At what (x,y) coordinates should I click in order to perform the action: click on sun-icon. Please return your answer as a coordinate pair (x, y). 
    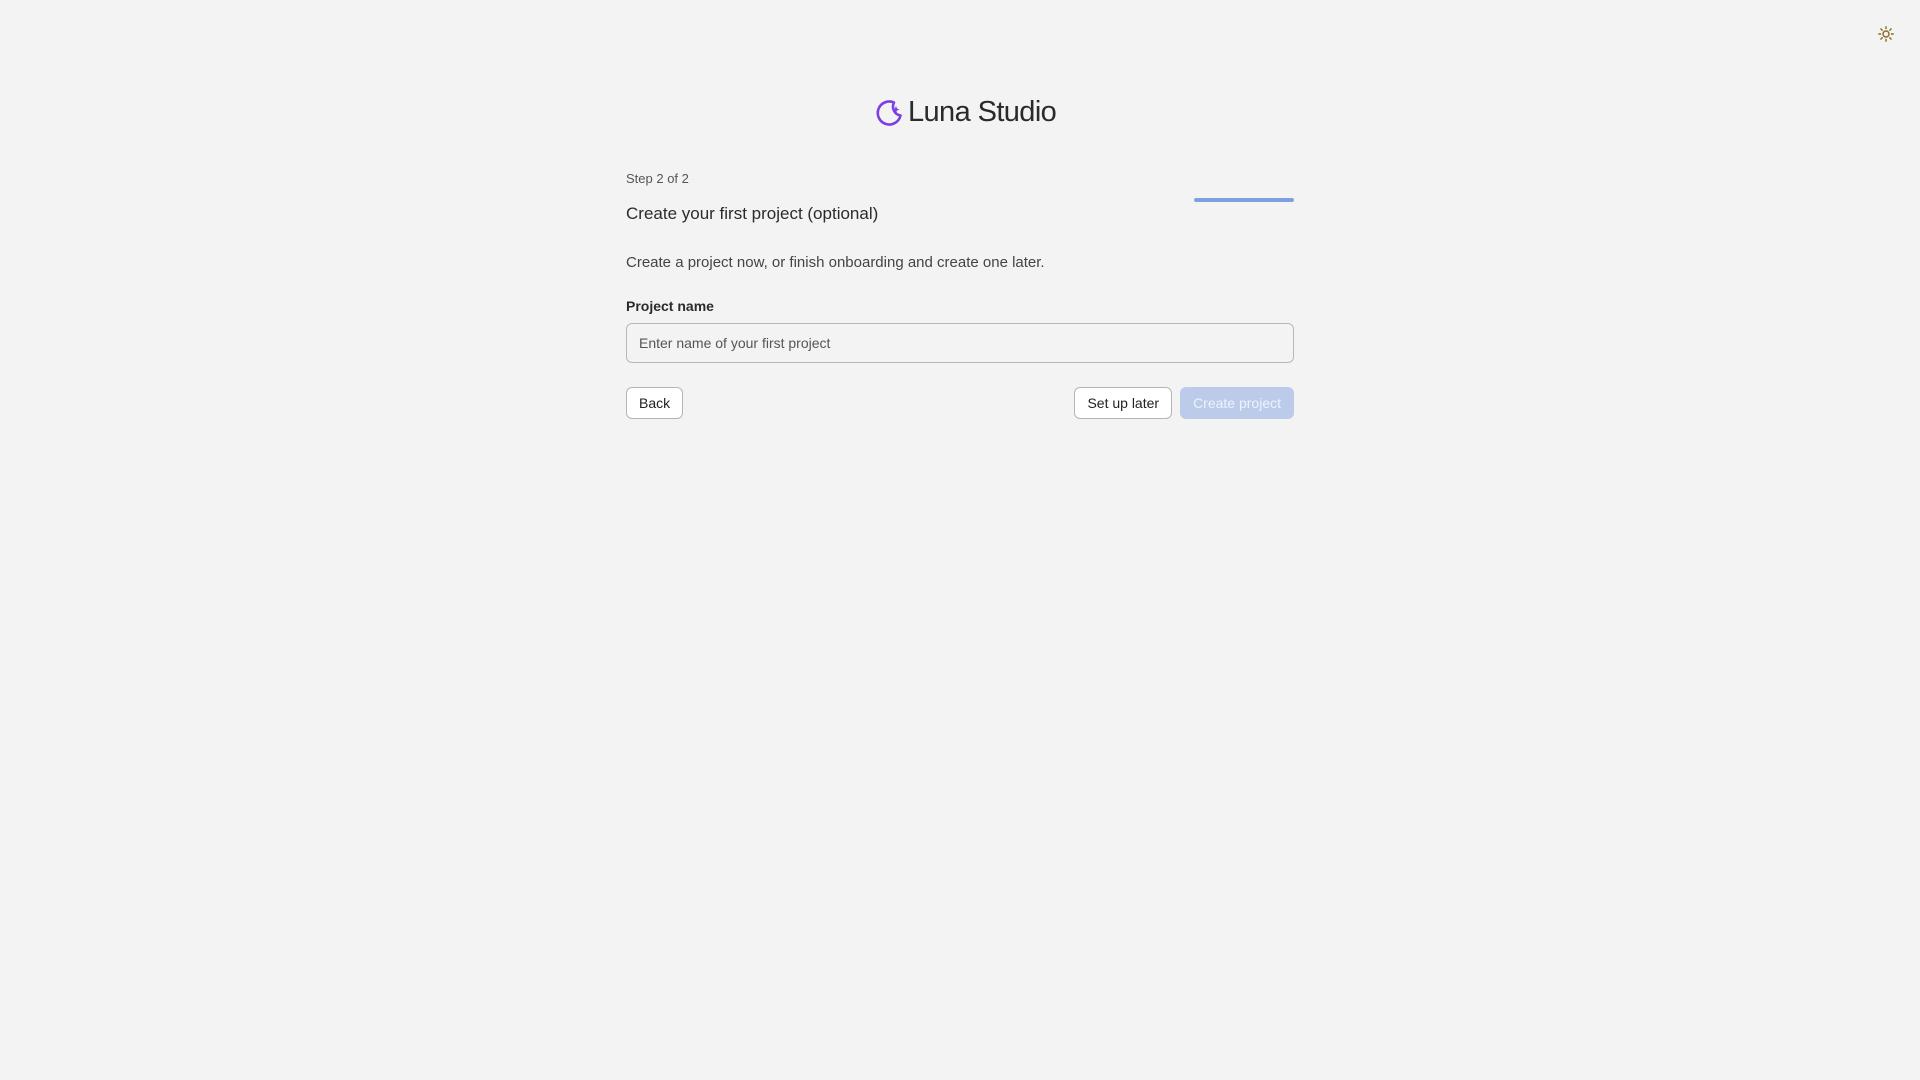
    Looking at the image, I should click on (1886, 34).